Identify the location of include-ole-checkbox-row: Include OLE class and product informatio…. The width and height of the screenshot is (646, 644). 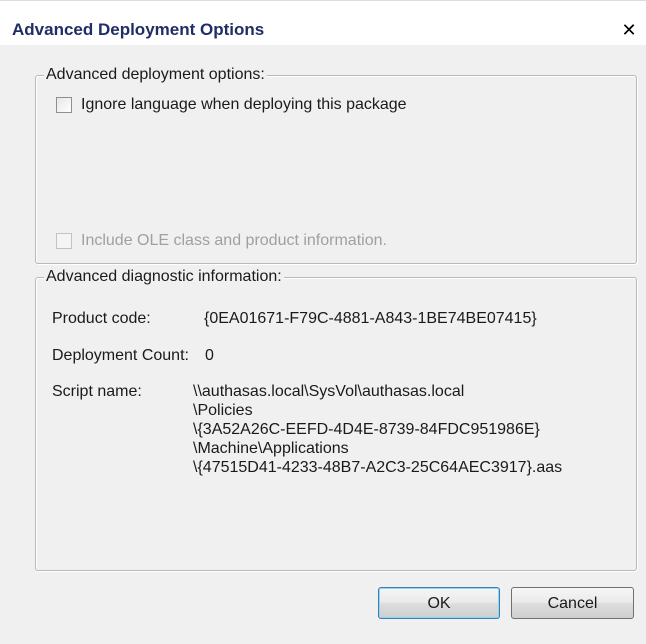
(221, 241).